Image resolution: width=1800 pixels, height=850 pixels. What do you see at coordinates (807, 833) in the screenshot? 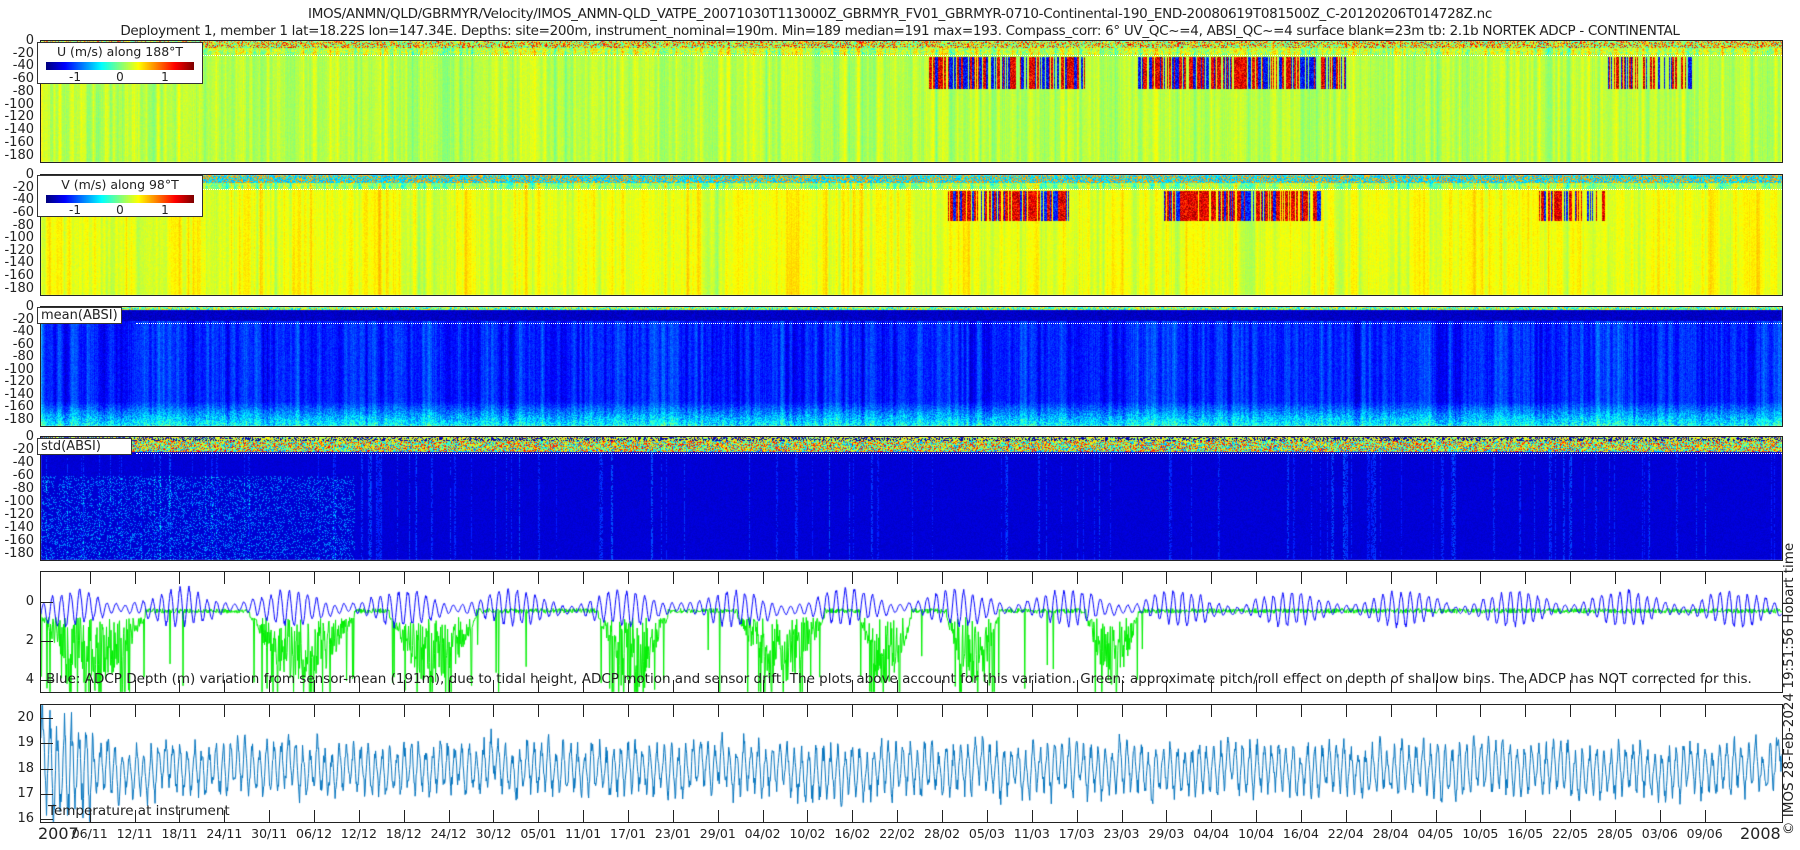
I see `x-tick-label: 10/02` at bounding box center [807, 833].